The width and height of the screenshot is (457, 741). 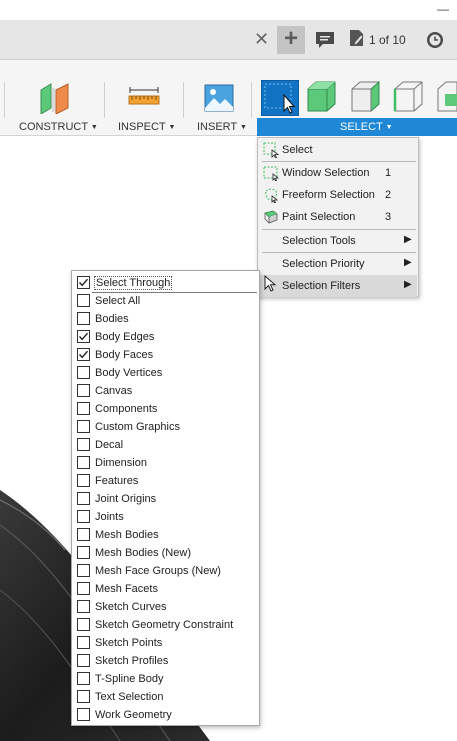 What do you see at coordinates (137, 427) in the screenshot?
I see `filter-label: Custom Graphics` at bounding box center [137, 427].